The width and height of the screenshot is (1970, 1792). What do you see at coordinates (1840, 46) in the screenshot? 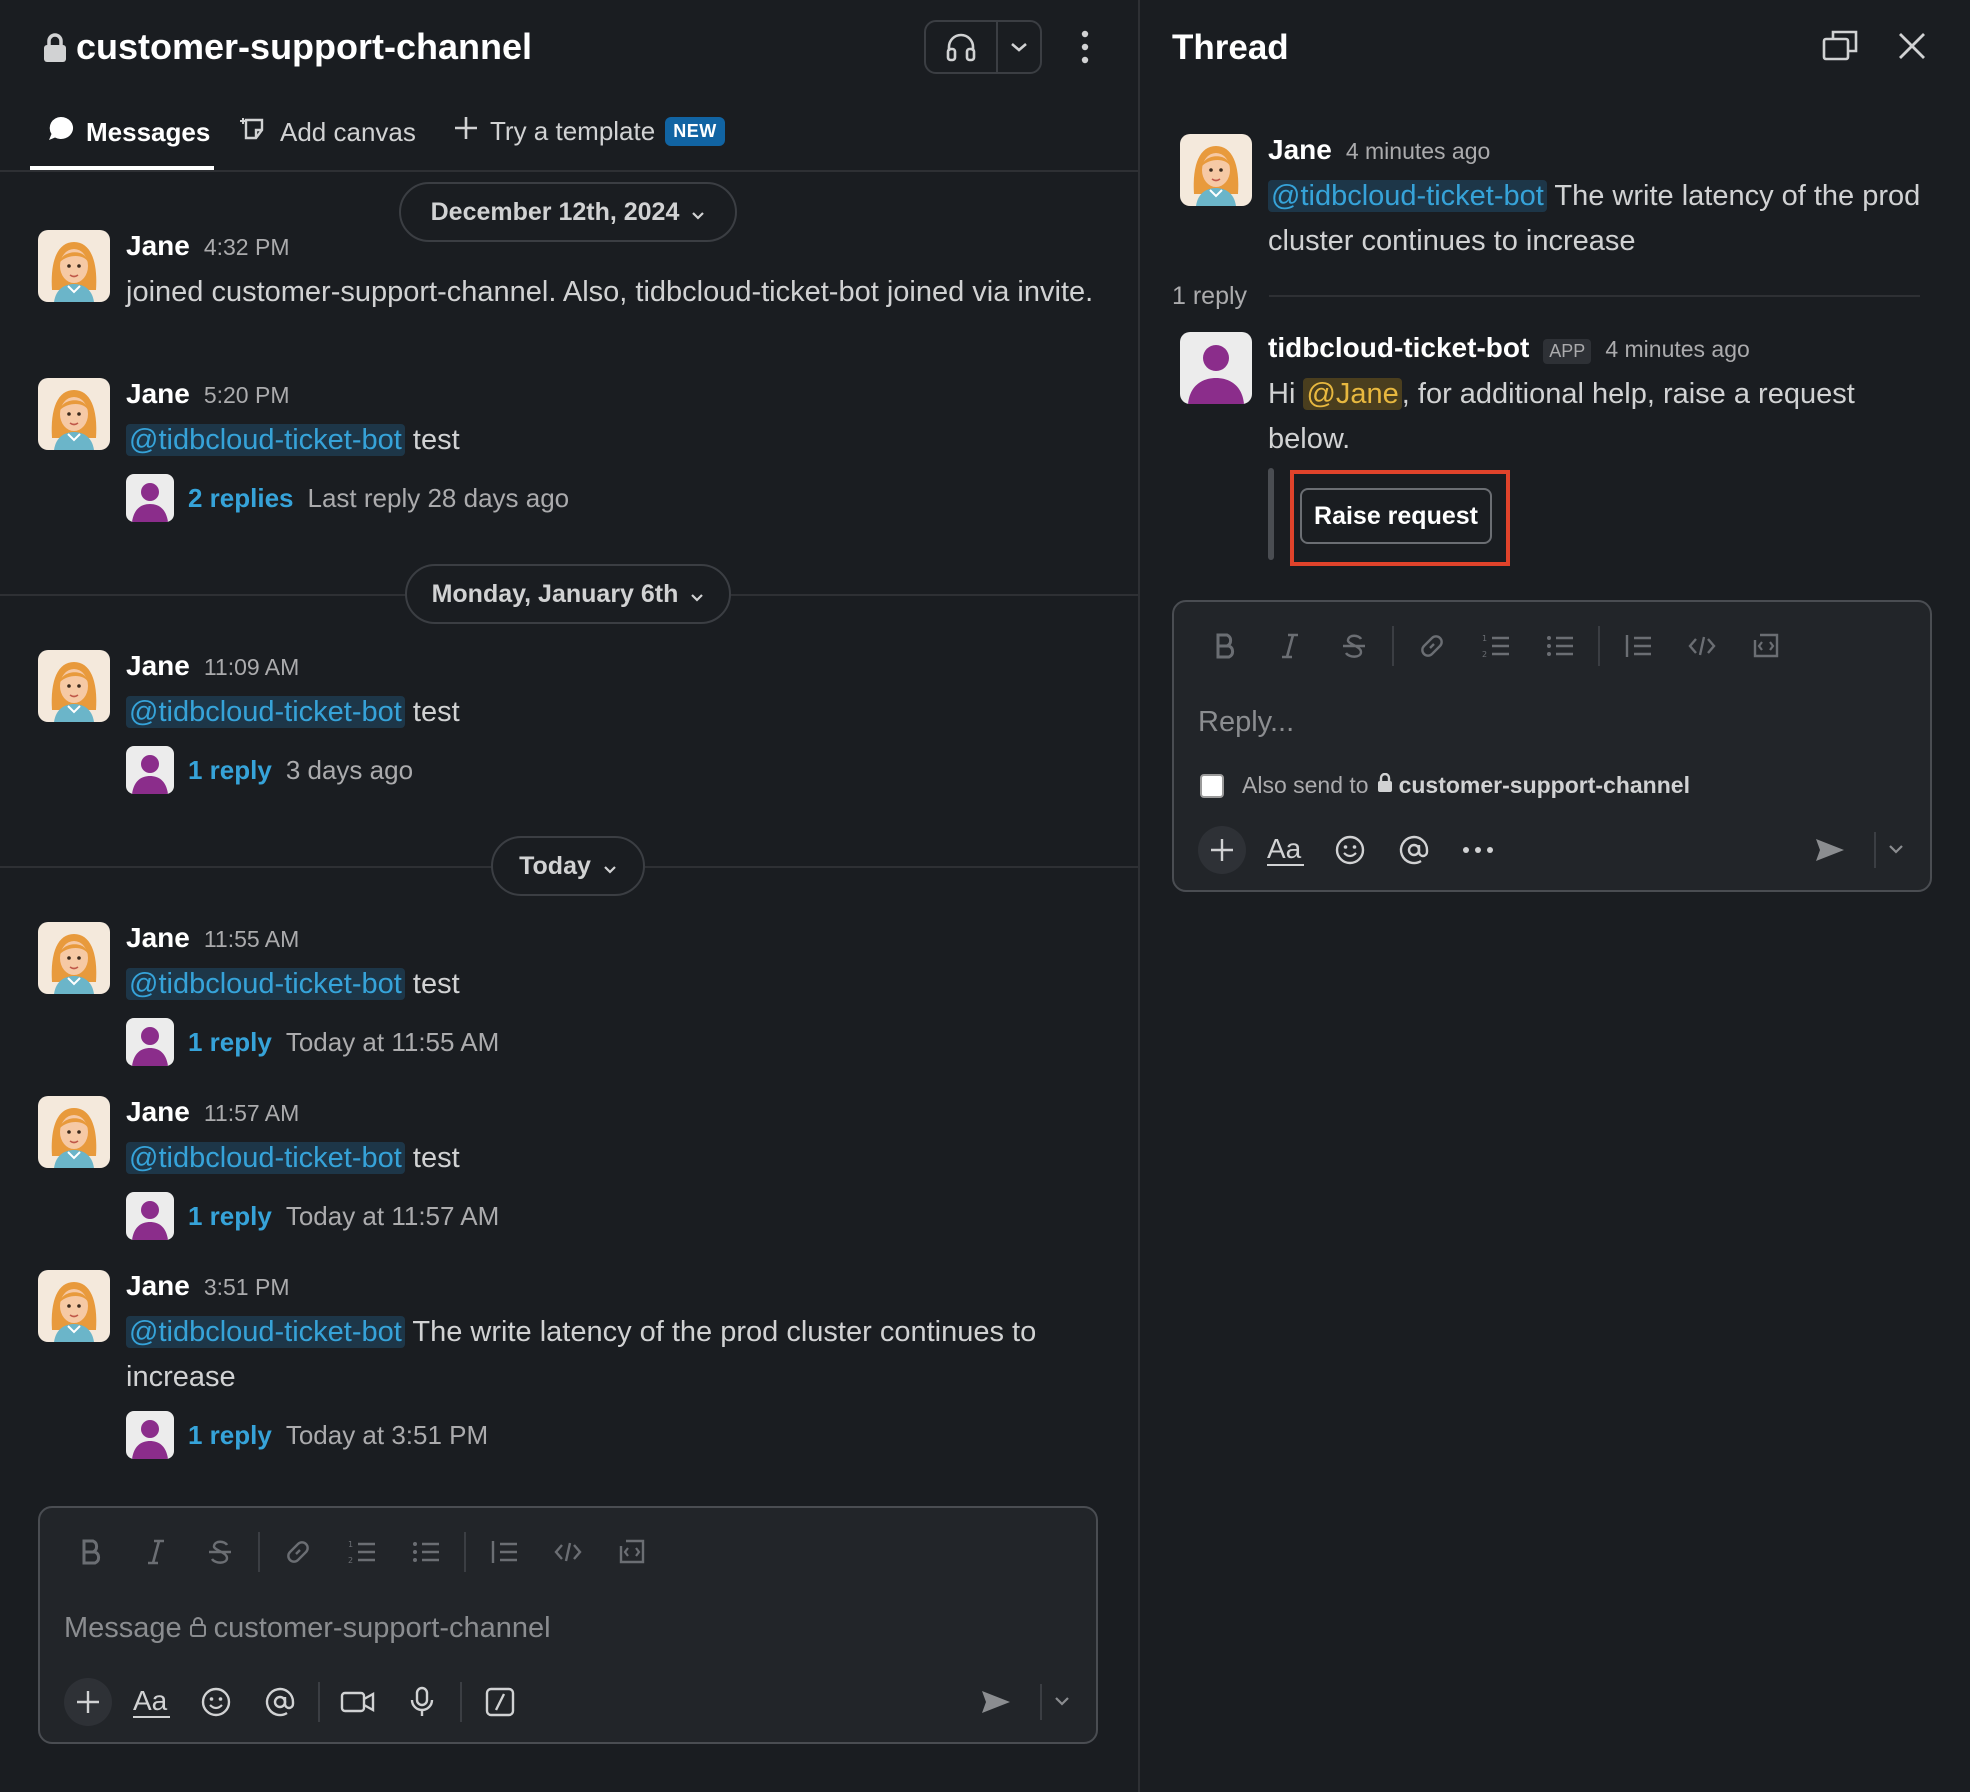
I see `popout-icon` at bounding box center [1840, 46].